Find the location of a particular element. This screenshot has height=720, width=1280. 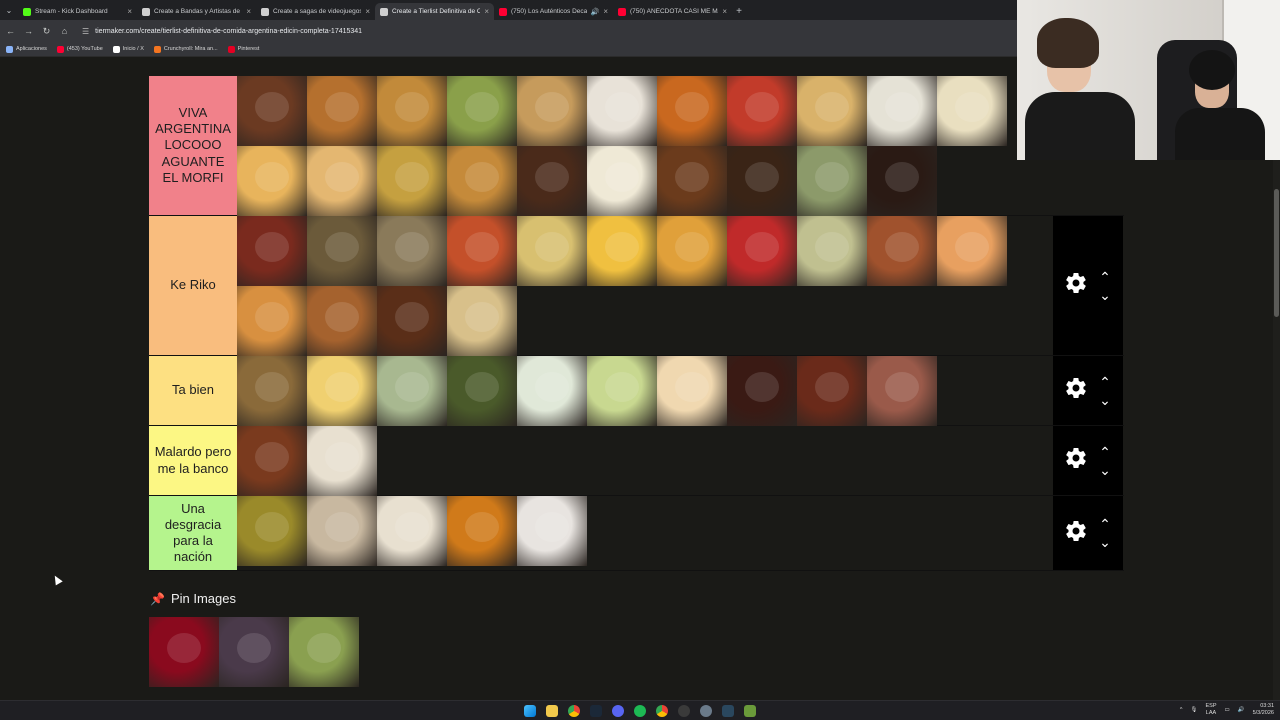

discord-icon is located at coordinates (618, 710).